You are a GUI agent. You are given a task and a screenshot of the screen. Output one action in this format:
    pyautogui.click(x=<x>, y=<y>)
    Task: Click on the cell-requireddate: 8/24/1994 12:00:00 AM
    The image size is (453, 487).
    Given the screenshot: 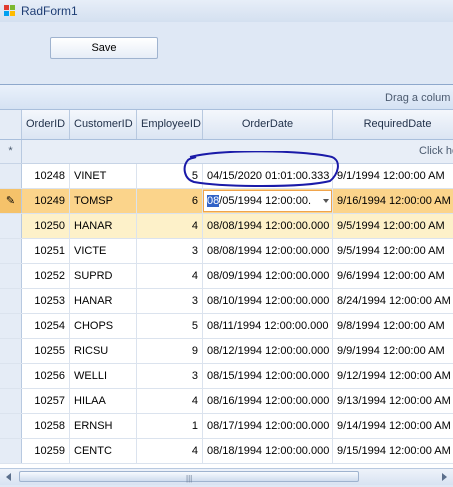 What is the action you would take?
    pyautogui.click(x=393, y=301)
    